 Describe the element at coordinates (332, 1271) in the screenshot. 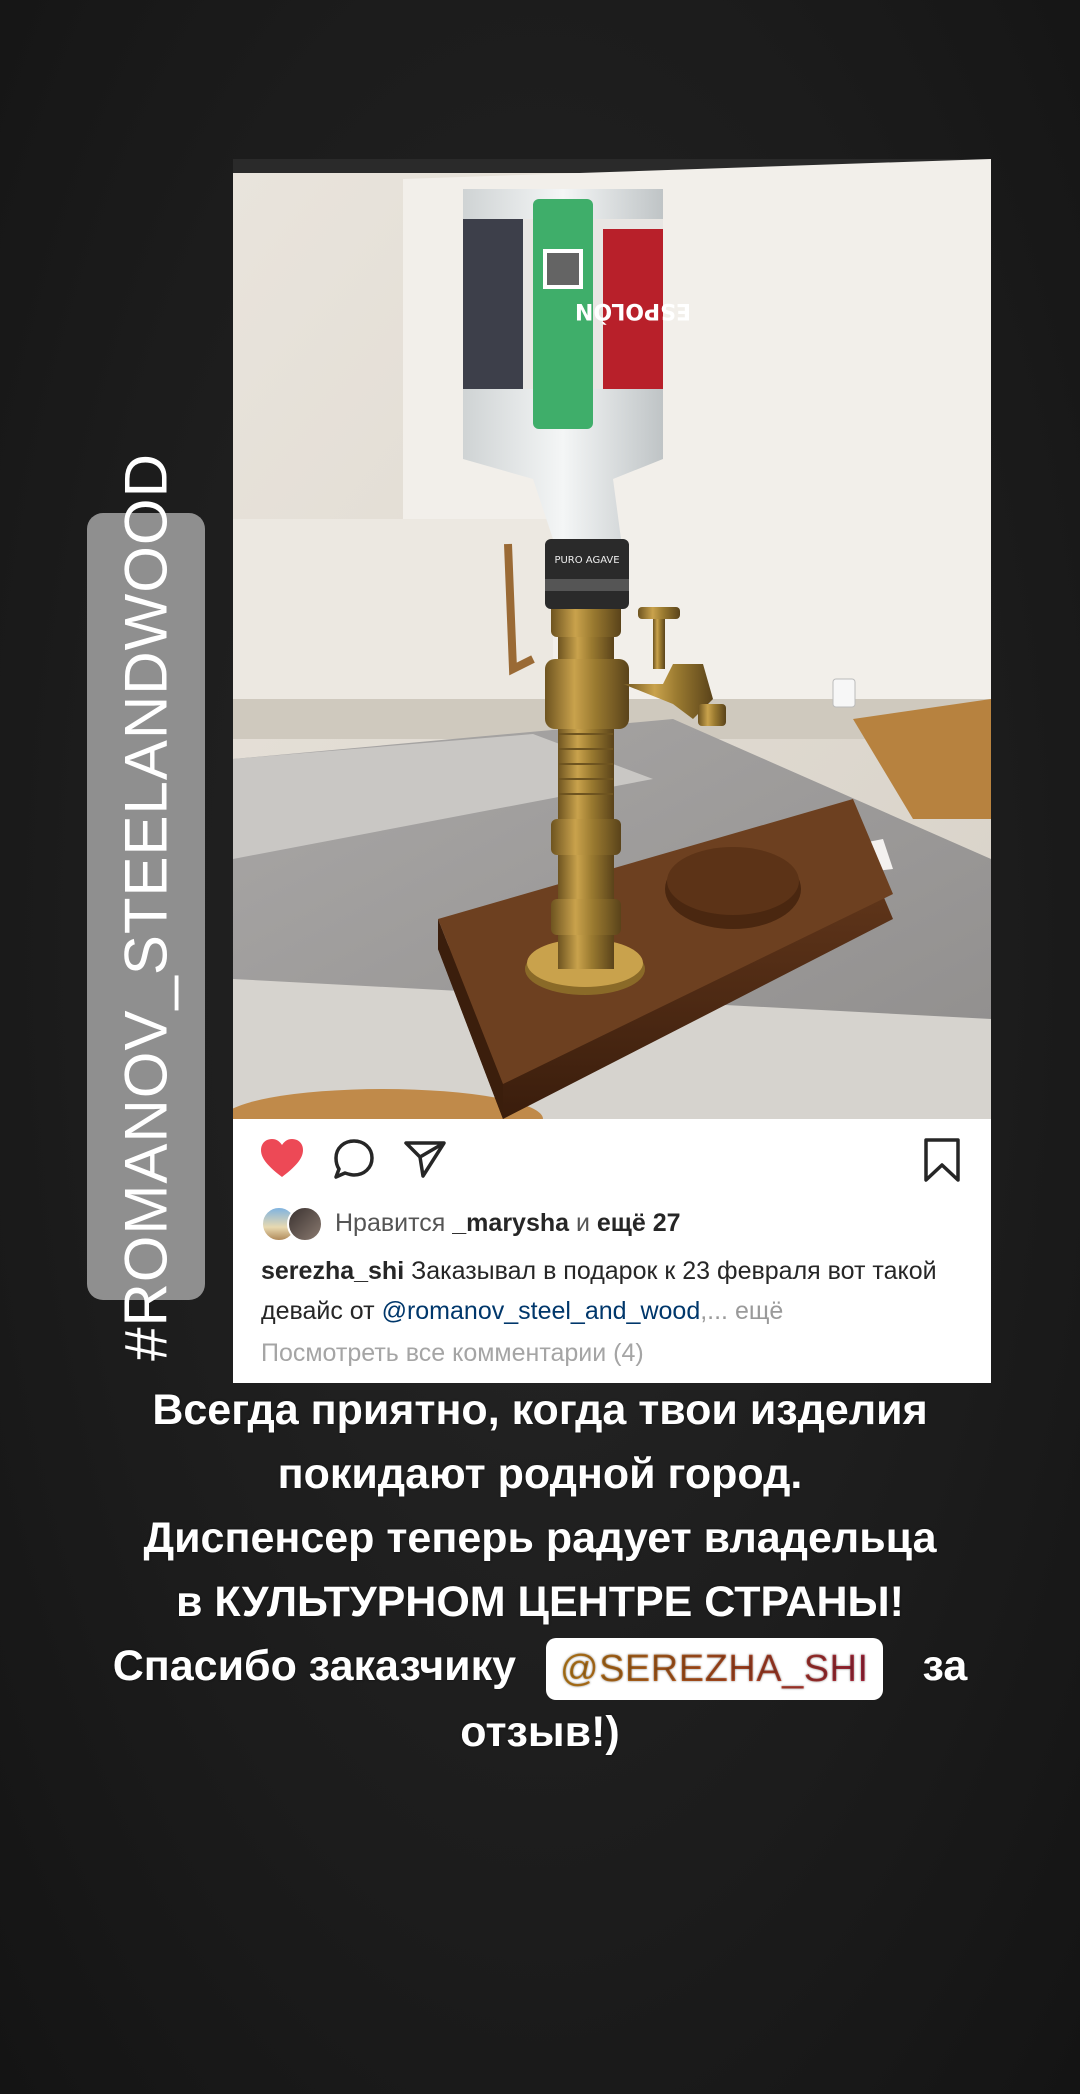

I see `caption-username: serezha_shi` at that location.